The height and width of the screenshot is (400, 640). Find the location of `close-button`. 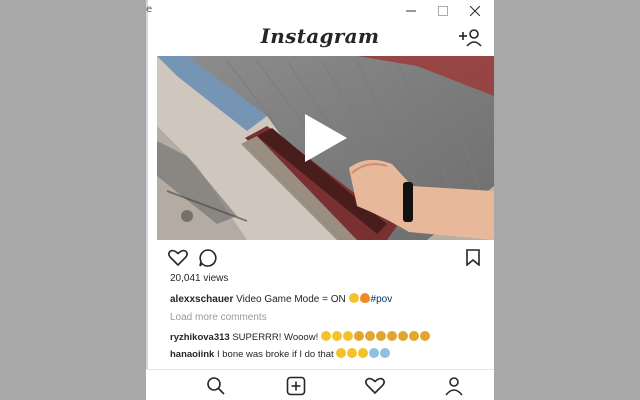

close-button is located at coordinates (475, 11).